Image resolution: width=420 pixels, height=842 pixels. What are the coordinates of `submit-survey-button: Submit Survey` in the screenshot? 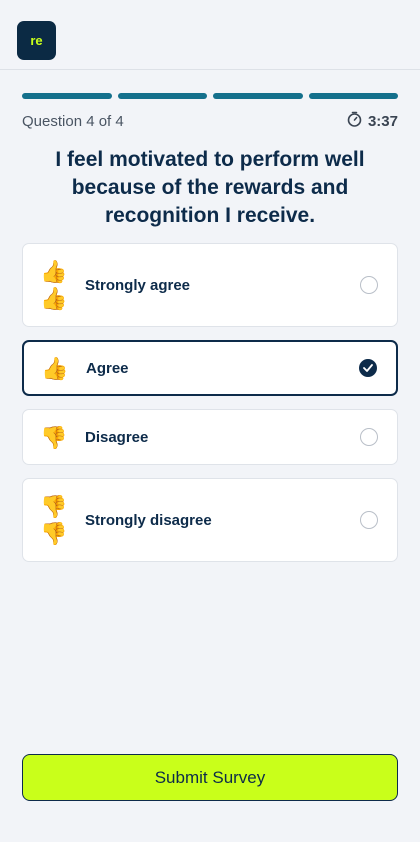 It's located at (210, 777).